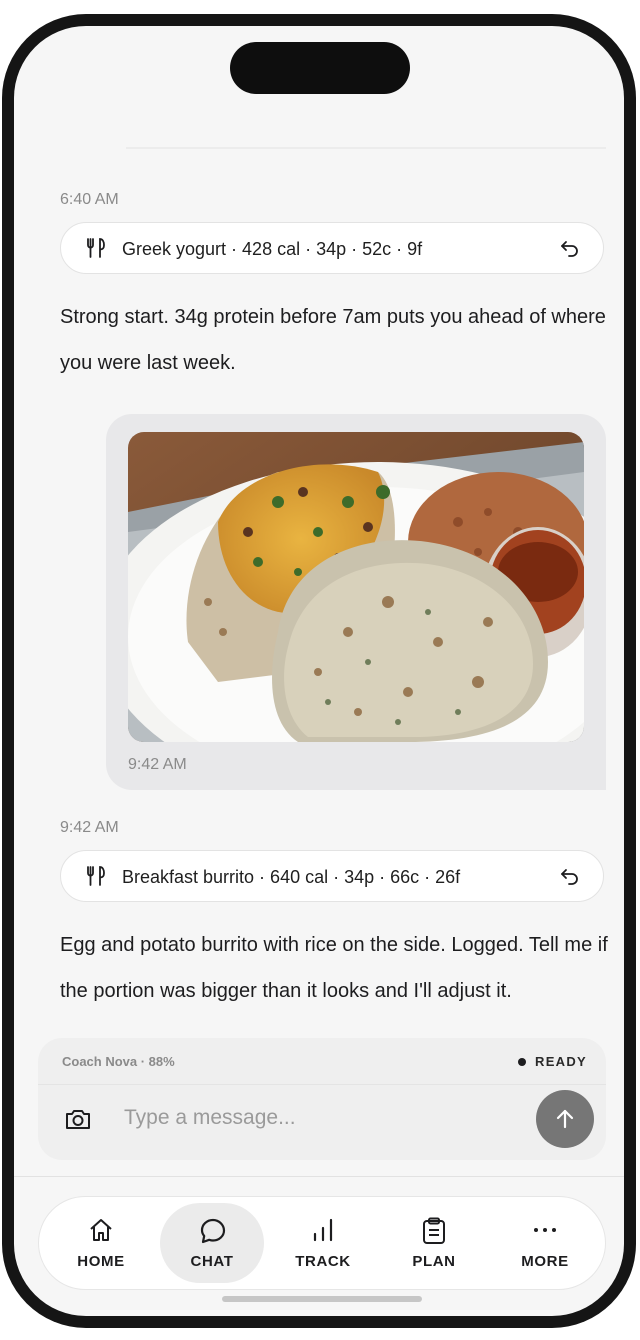 This screenshot has height=1340, width=640. I want to click on ready-status: READY, so click(561, 1061).